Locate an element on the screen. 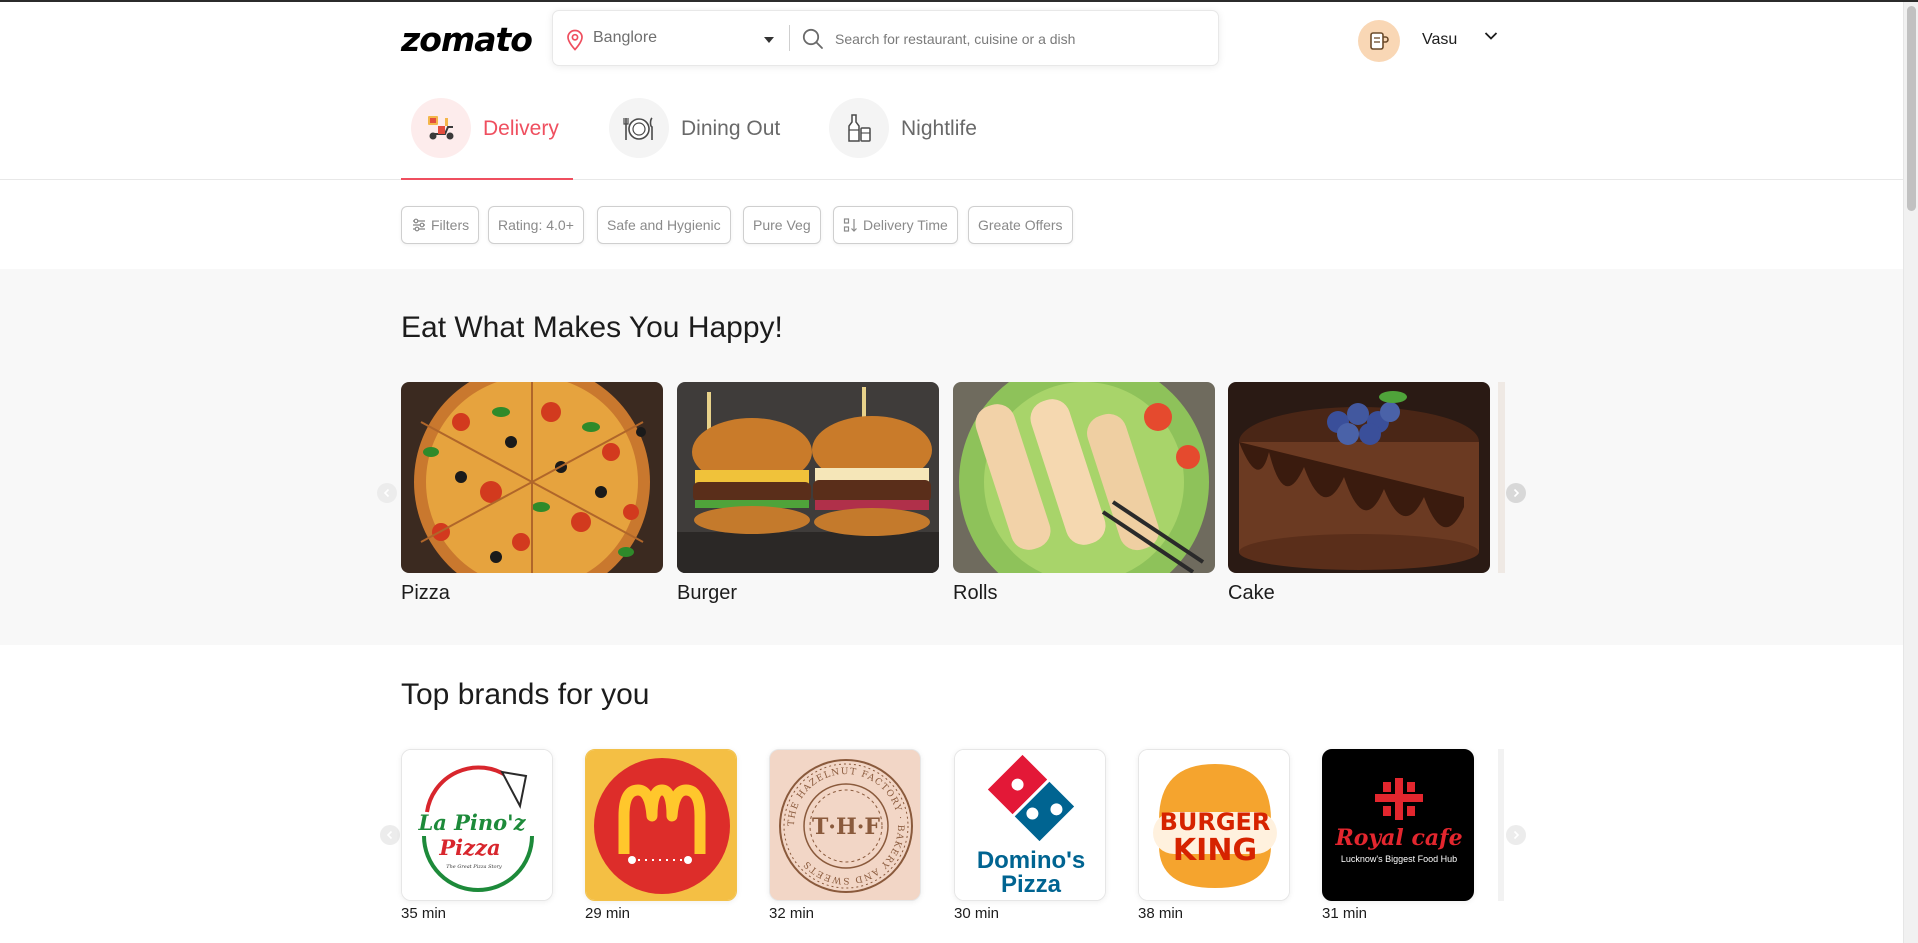 Image resolution: width=1918 pixels, height=943 pixels. la-pinoz-logo-graphic: La Pino'z Pizza The Great Pizza Story is located at coordinates (477, 825).